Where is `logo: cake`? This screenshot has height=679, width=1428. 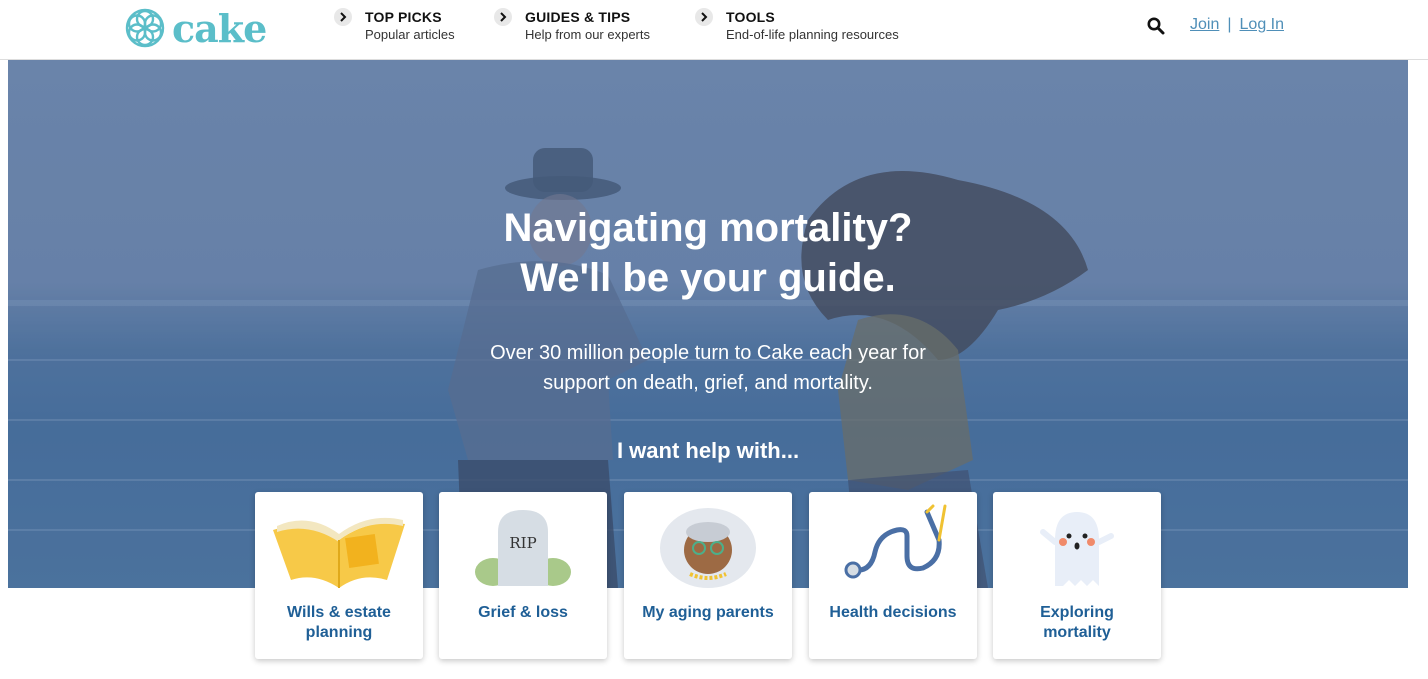 logo: cake is located at coordinates (195, 28).